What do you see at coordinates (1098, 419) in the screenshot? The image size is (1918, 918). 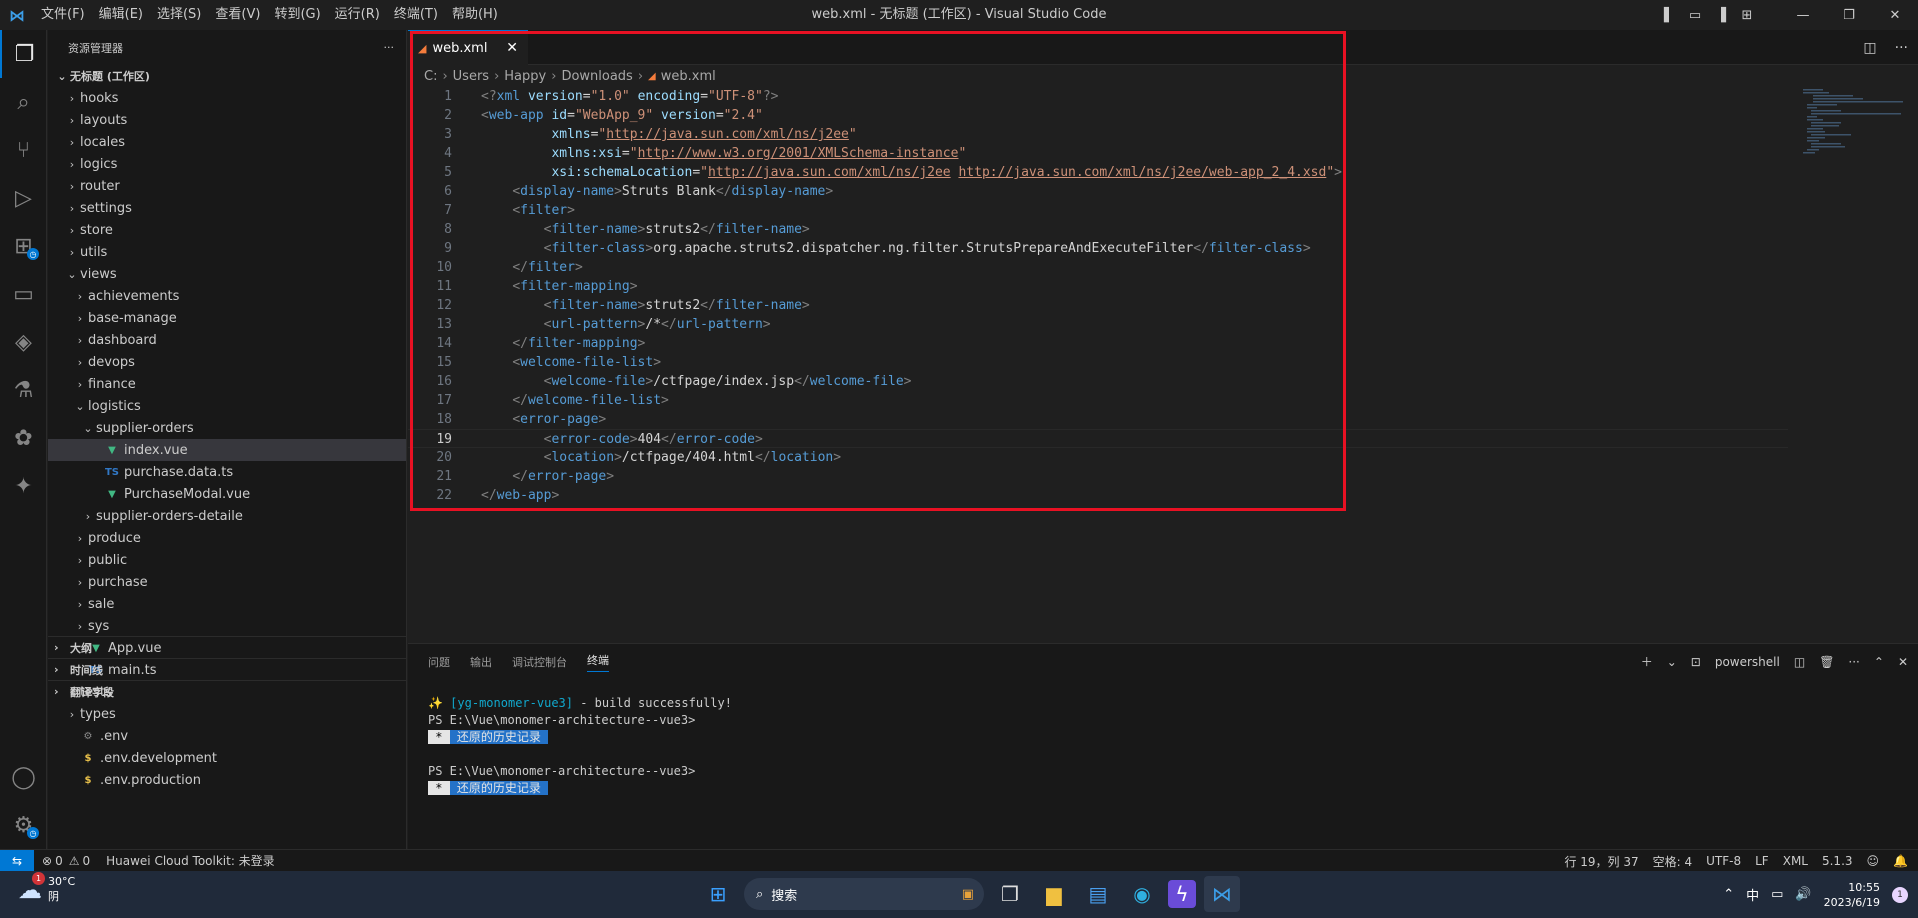 I see `code-line: 18 <error-page>` at bounding box center [1098, 419].